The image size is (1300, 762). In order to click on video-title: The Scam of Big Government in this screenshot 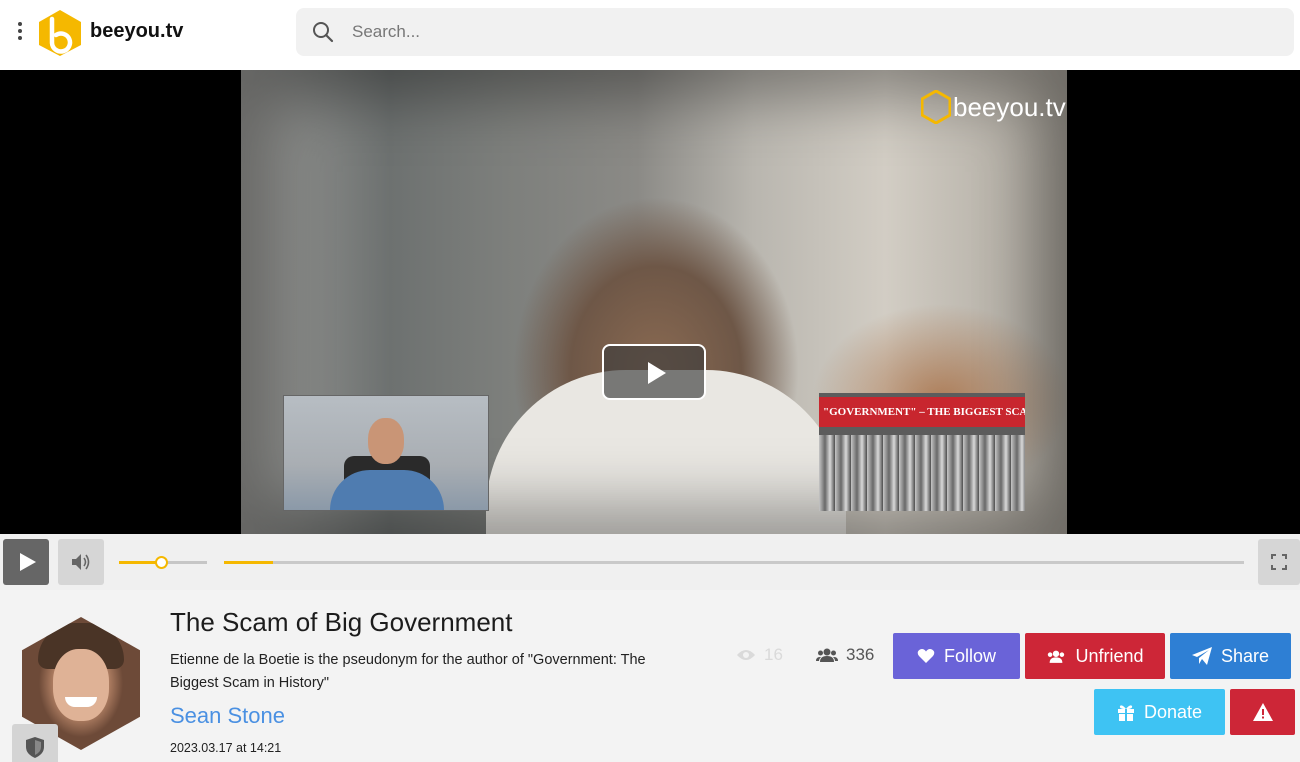, I will do `click(341, 622)`.